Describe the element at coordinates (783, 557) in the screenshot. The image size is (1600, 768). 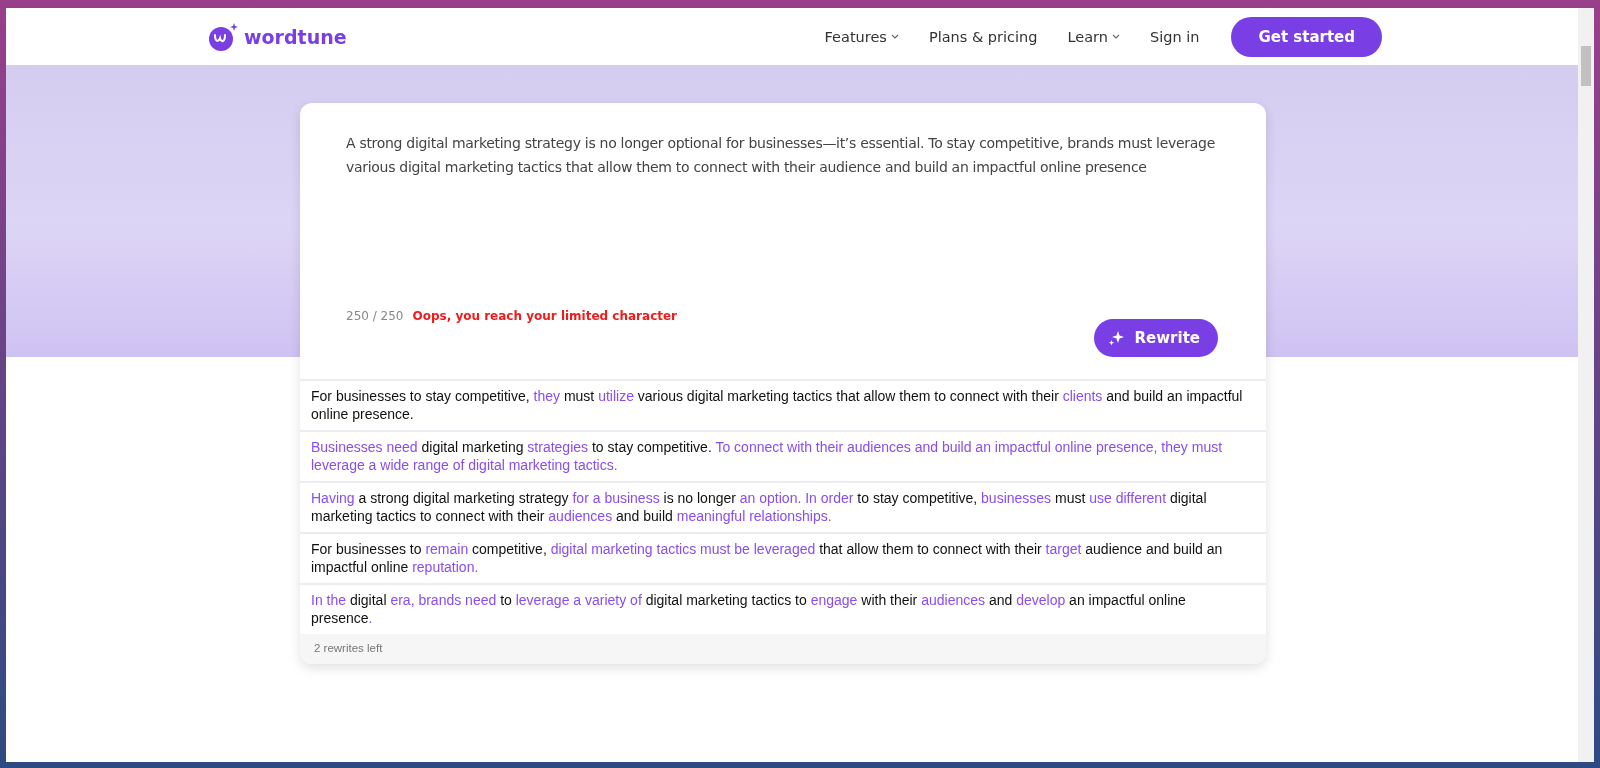
I see `rewrite-suggestion: For businesses to remain competitive, digital marketing tactics must be leveraged that allow them to connect with their target audience and build an impactful online reputation.` at that location.